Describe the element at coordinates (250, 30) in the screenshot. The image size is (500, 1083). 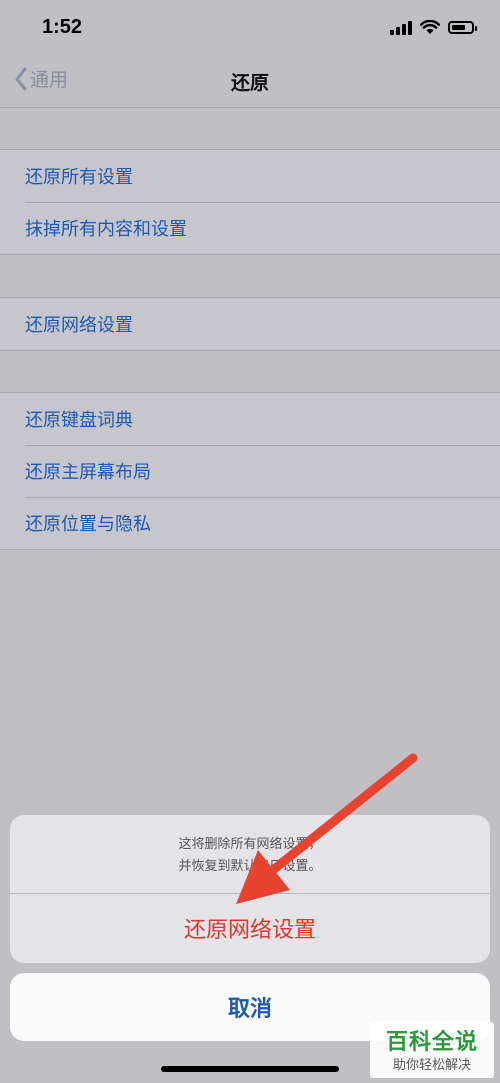
I see `status-bar: 1:52` at that location.